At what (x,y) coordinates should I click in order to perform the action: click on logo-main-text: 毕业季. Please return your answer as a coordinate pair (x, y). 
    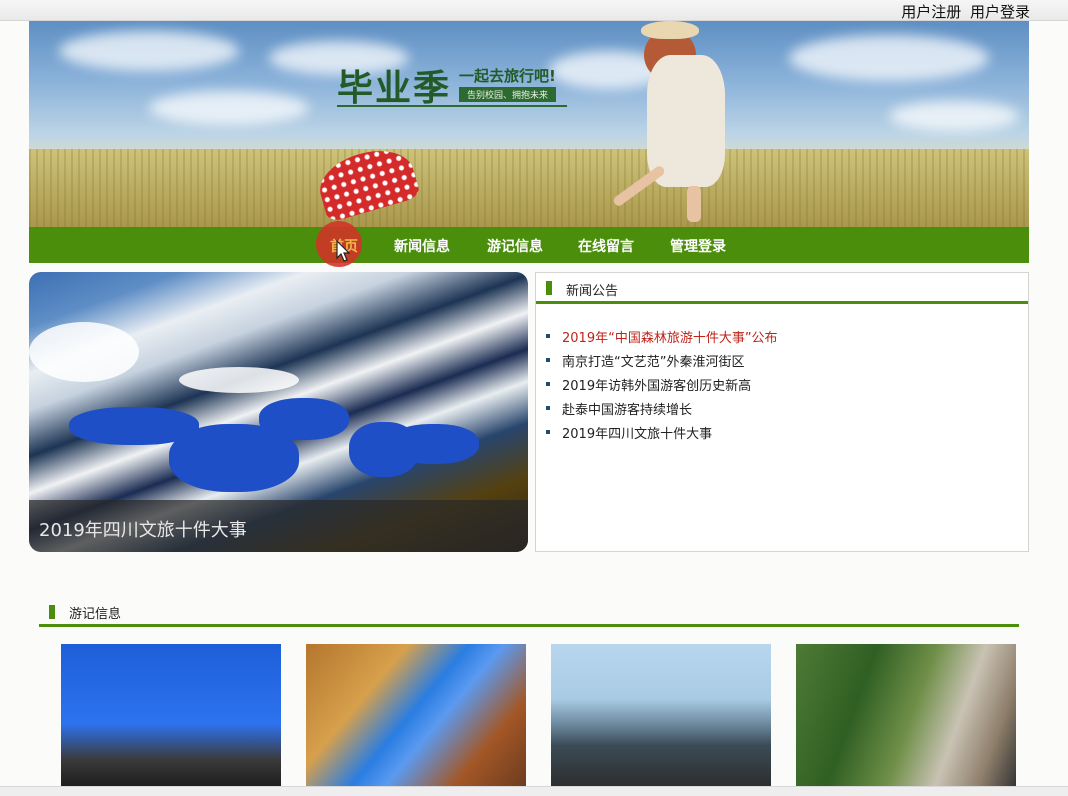
    Looking at the image, I should click on (394, 88).